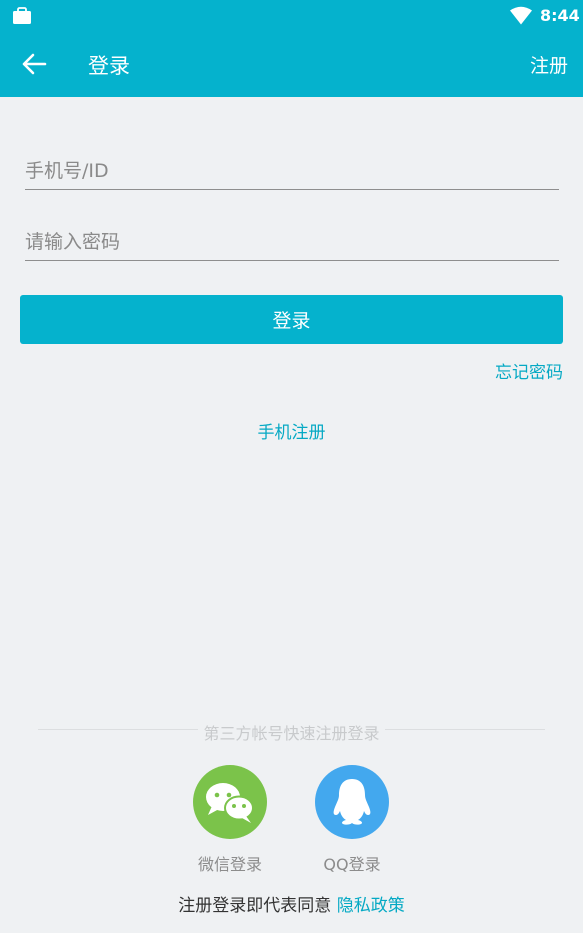  Describe the element at coordinates (229, 864) in the screenshot. I see `wechat-login-label: 微信登录` at that location.